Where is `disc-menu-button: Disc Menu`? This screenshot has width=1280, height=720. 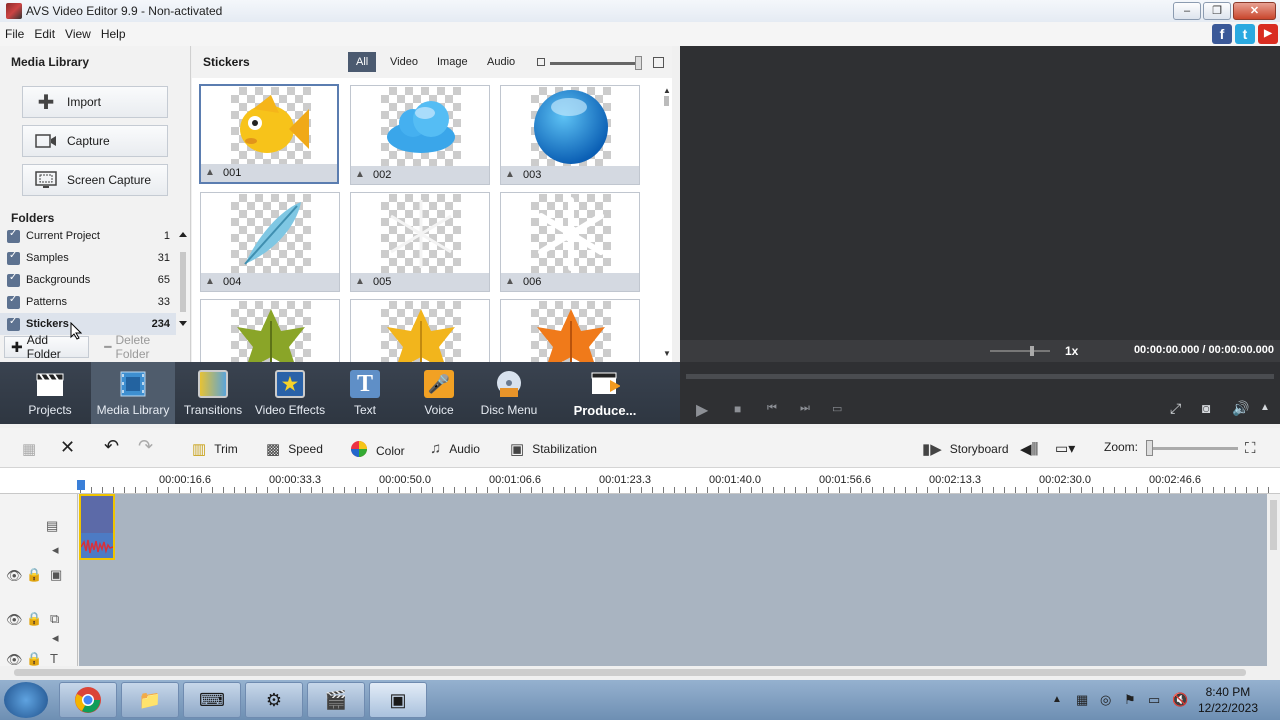
disc-menu-button: Disc Menu is located at coordinates (509, 393).